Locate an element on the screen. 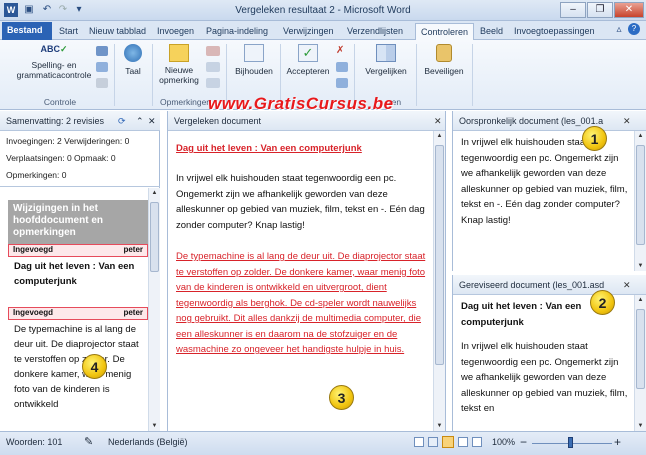  research-icon is located at coordinates (102, 51).